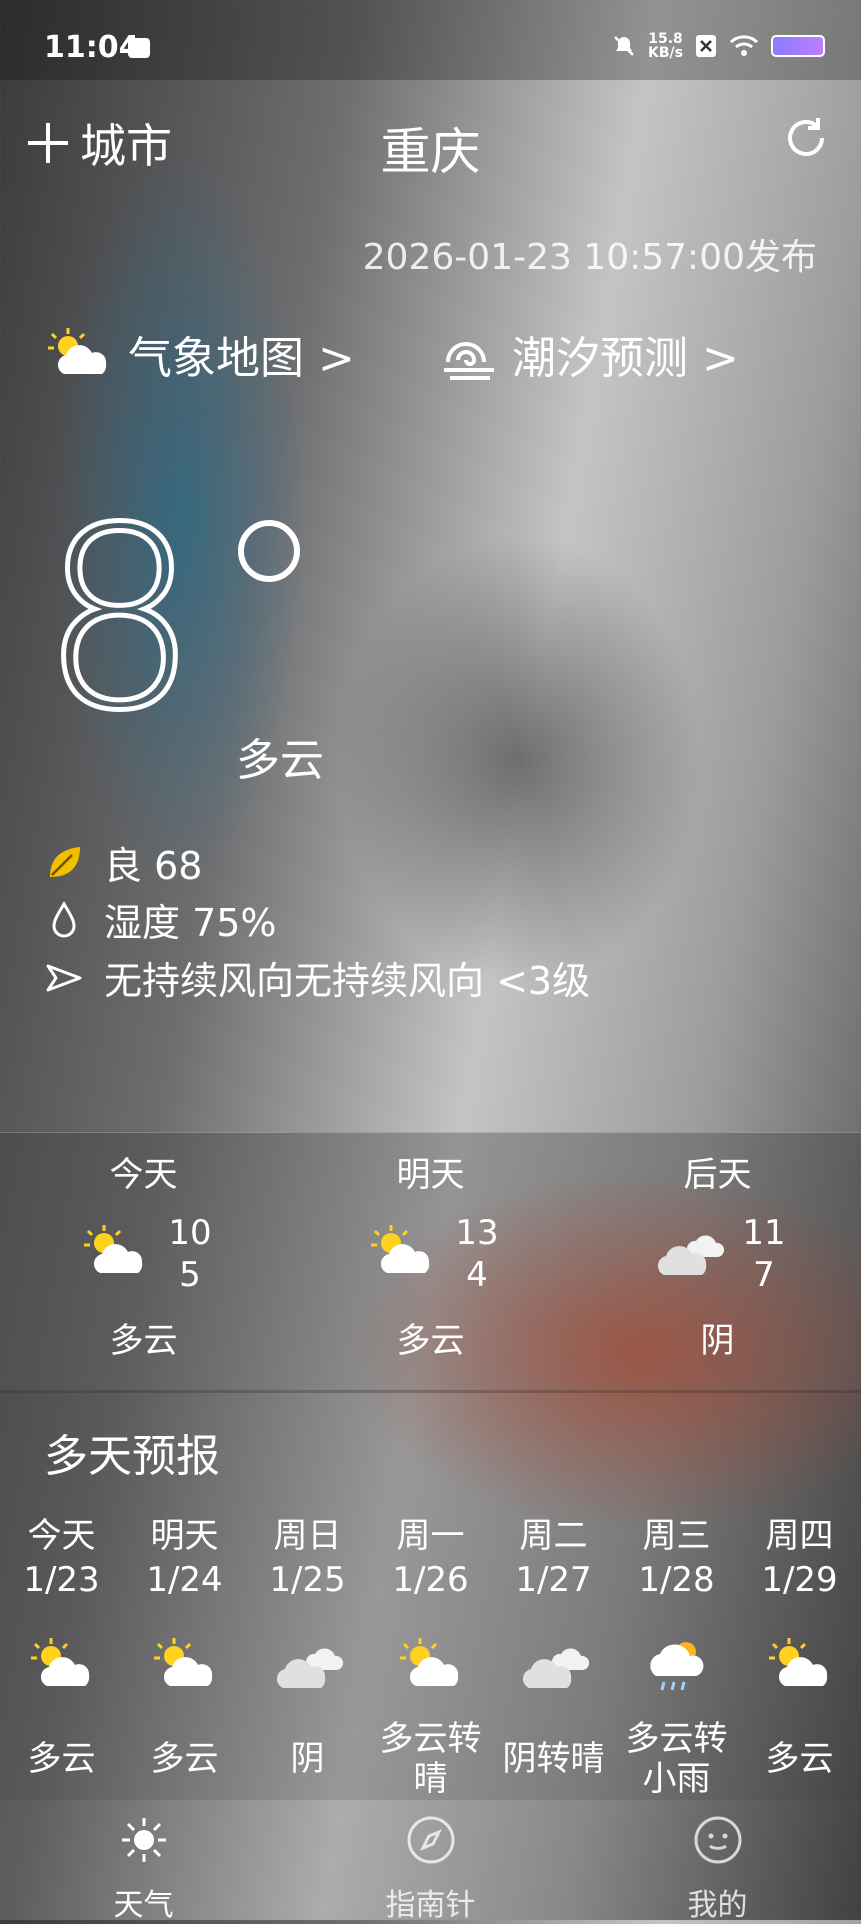 The image size is (861, 1924). What do you see at coordinates (718, 46) in the screenshot?
I see `status-right: 15.8 KB/s` at bounding box center [718, 46].